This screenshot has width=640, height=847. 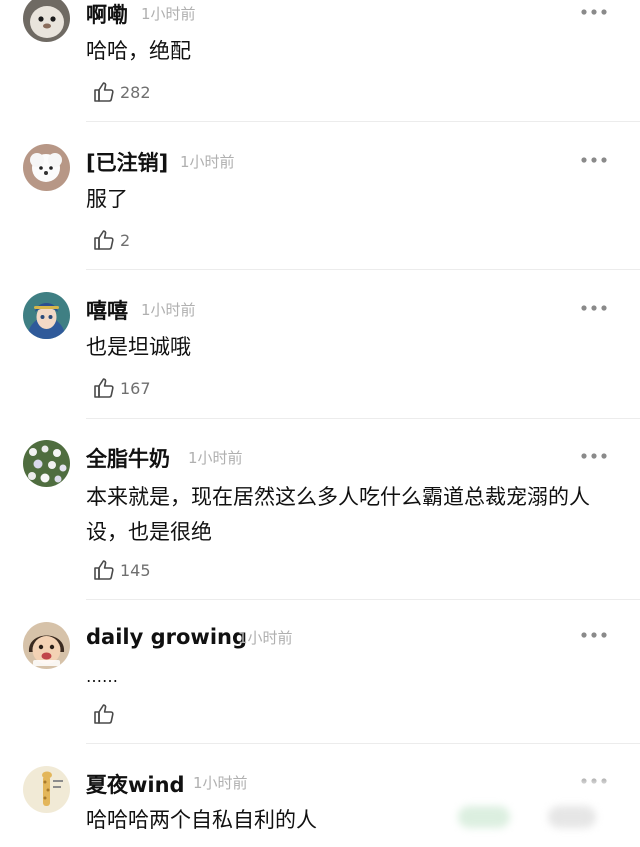 What do you see at coordinates (138, 347) in the screenshot?
I see `comment-text: 也是坦诚哦` at bounding box center [138, 347].